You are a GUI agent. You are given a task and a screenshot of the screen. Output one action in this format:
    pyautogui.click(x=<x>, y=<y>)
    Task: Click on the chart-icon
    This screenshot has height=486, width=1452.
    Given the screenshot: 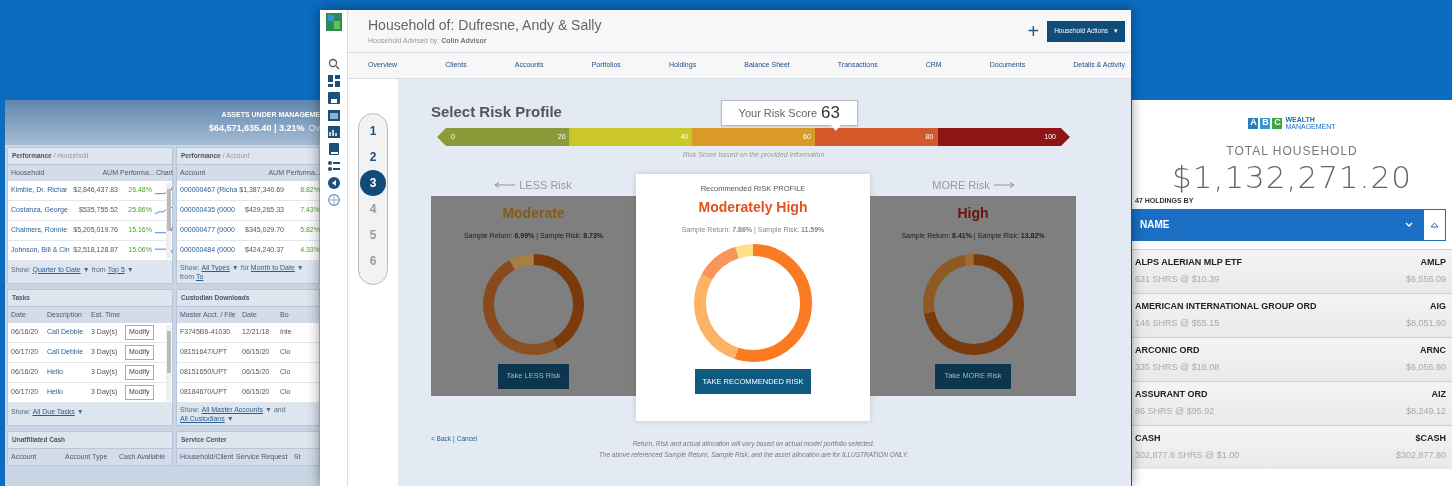 What is the action you would take?
    pyautogui.click(x=333, y=132)
    